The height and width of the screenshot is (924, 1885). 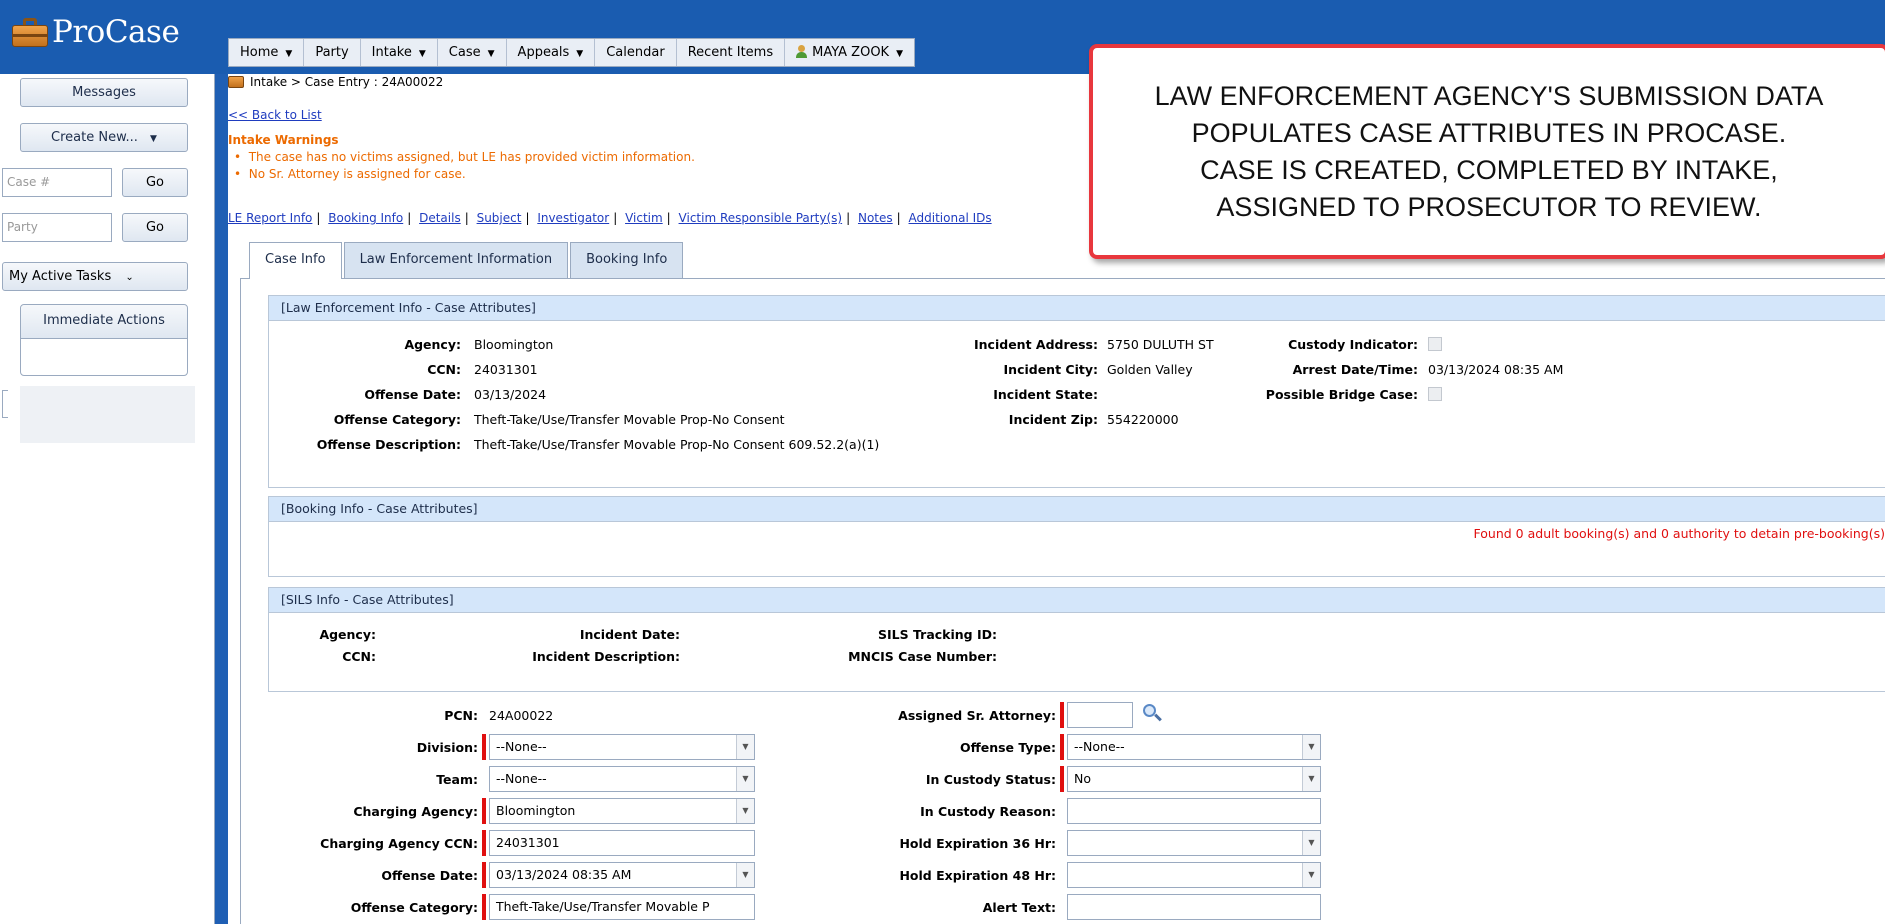 I want to click on back-to-list-link: << Back to List, so click(x=275, y=115).